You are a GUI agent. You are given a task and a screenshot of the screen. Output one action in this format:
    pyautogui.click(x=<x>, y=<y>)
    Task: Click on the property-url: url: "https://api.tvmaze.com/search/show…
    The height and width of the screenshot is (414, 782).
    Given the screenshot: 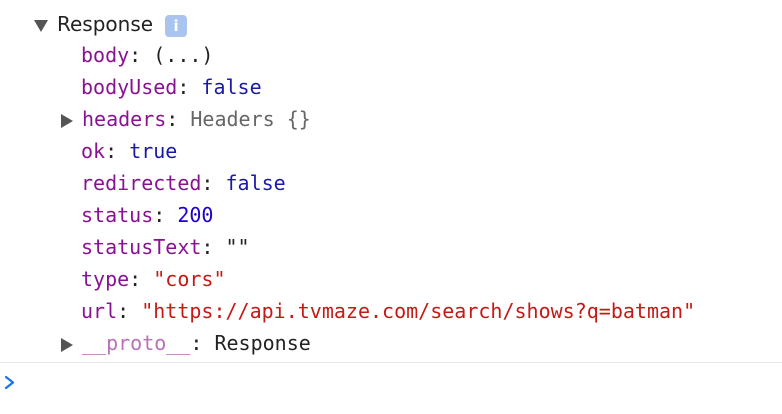 What is the action you would take?
    pyautogui.click(x=388, y=311)
    